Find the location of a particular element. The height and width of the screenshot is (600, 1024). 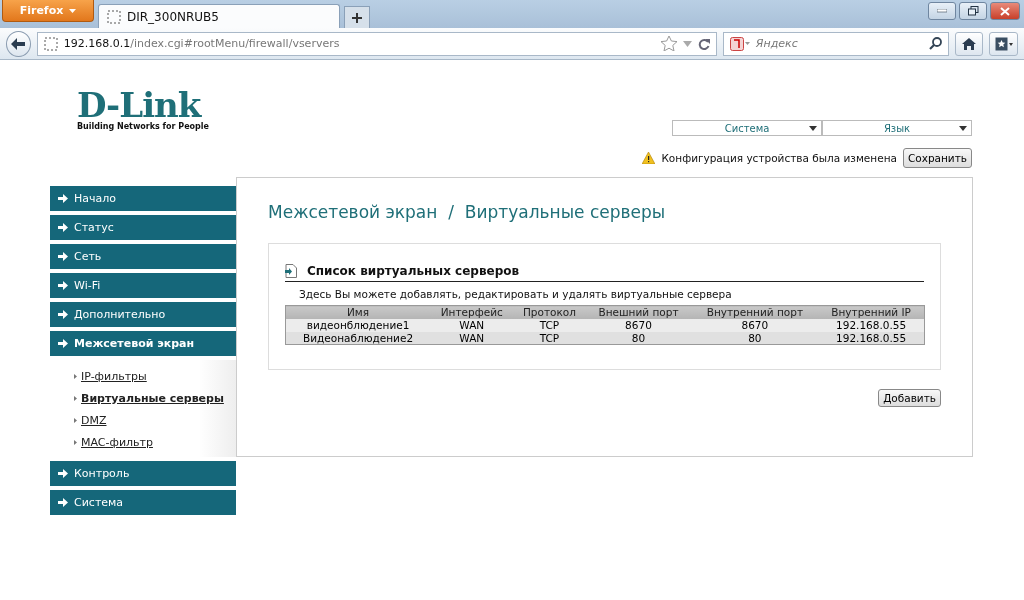

submenu-link: DMZ is located at coordinates (94, 420).